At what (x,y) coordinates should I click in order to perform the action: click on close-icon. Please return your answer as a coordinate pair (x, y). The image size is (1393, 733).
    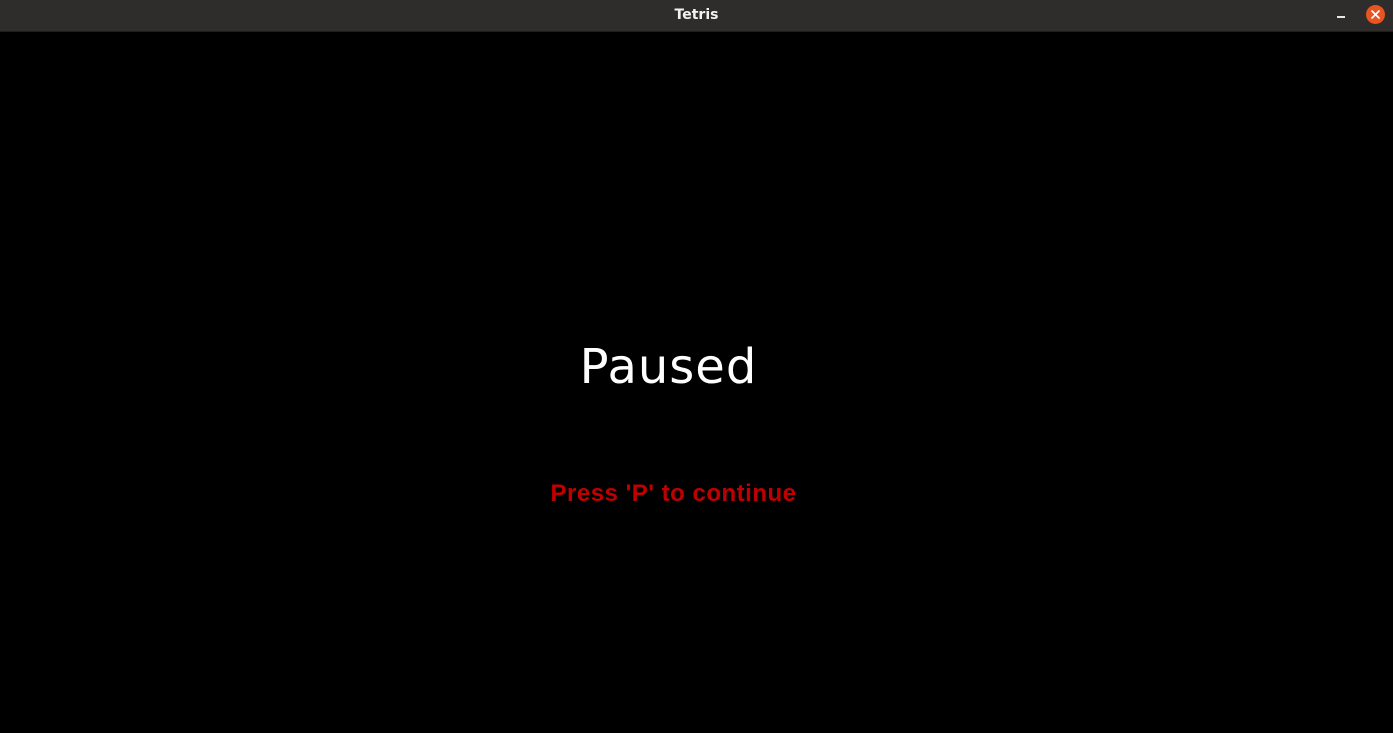
    Looking at the image, I should click on (1375, 14).